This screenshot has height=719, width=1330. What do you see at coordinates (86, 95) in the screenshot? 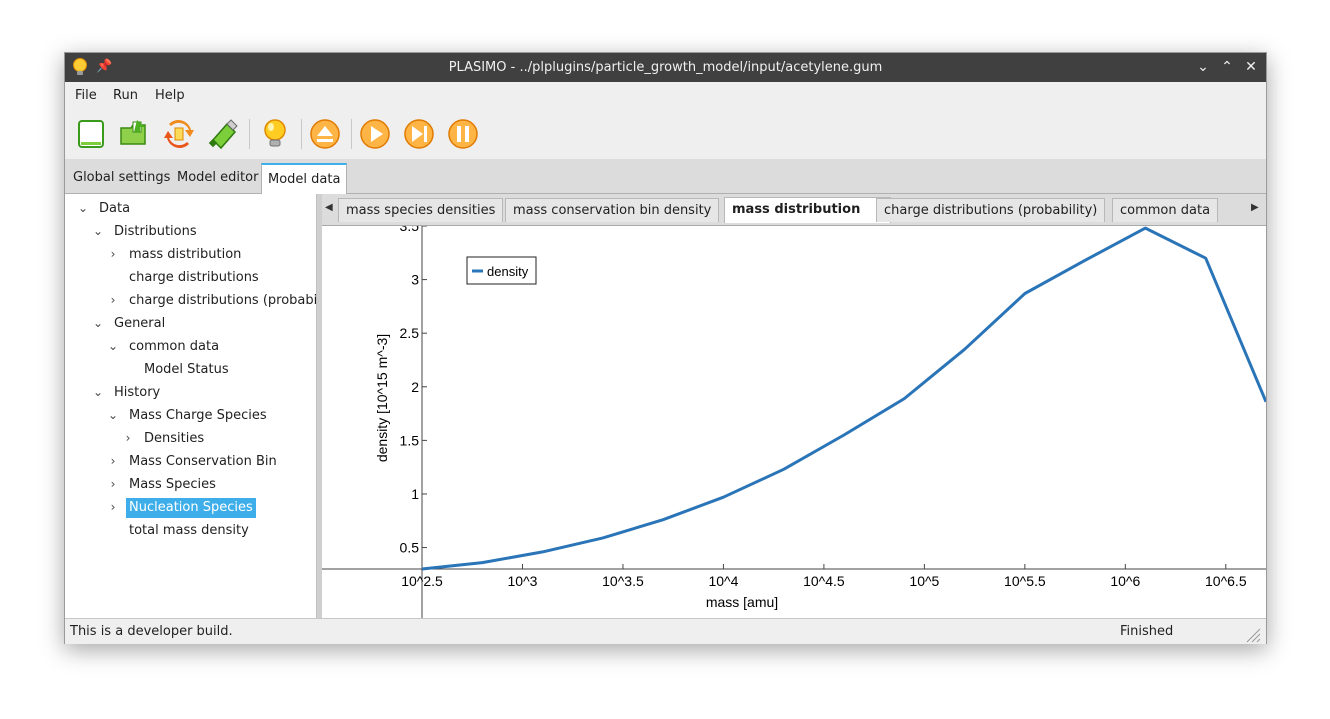
I see `menu-file: File` at bounding box center [86, 95].